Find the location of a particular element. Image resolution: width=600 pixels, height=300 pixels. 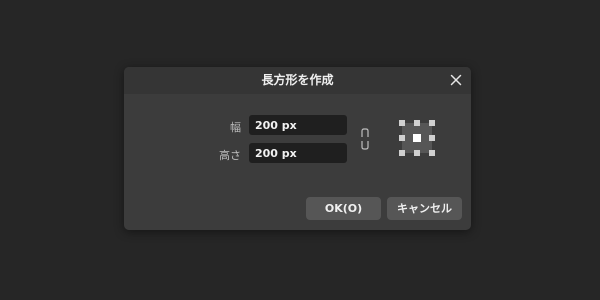

height-input is located at coordinates (298, 153).